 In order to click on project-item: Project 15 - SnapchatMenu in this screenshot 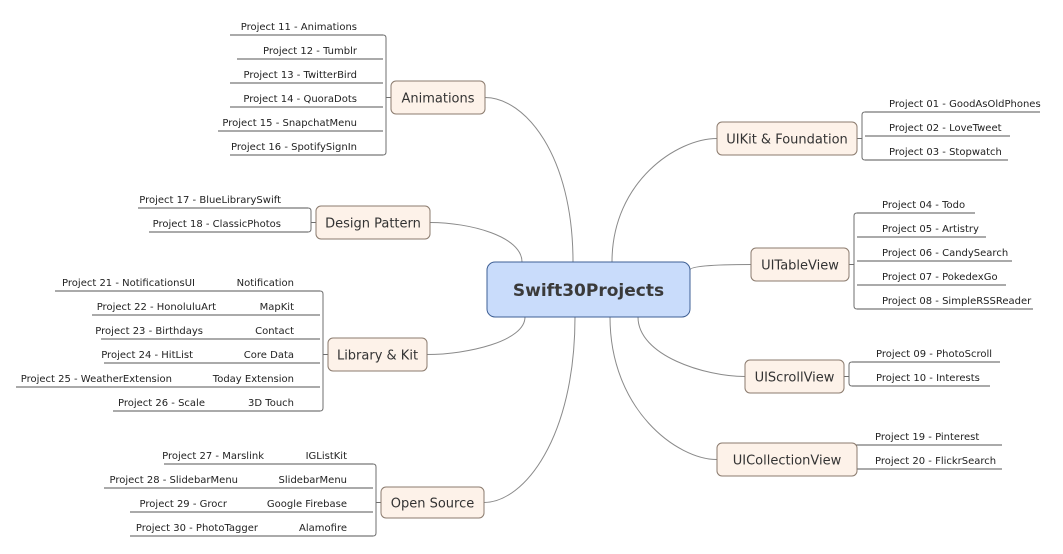, I will do `click(300, 125)`.